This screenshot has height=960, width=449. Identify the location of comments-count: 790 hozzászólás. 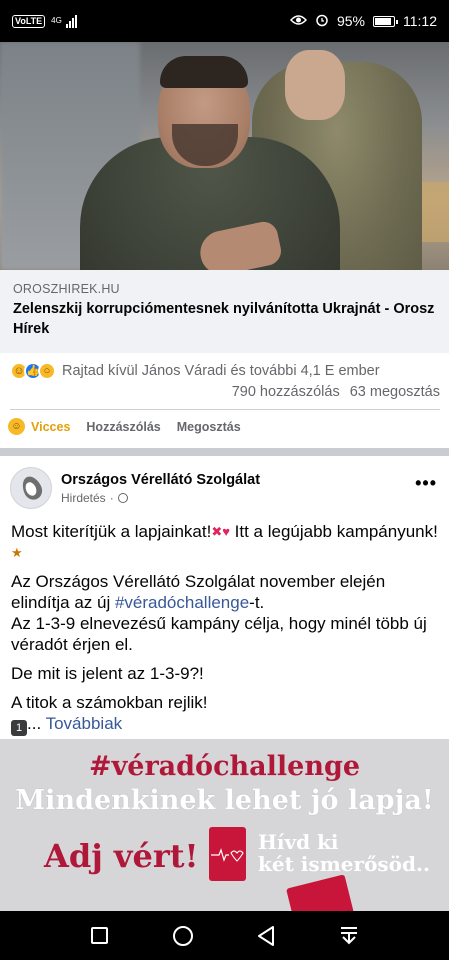
(286, 392).